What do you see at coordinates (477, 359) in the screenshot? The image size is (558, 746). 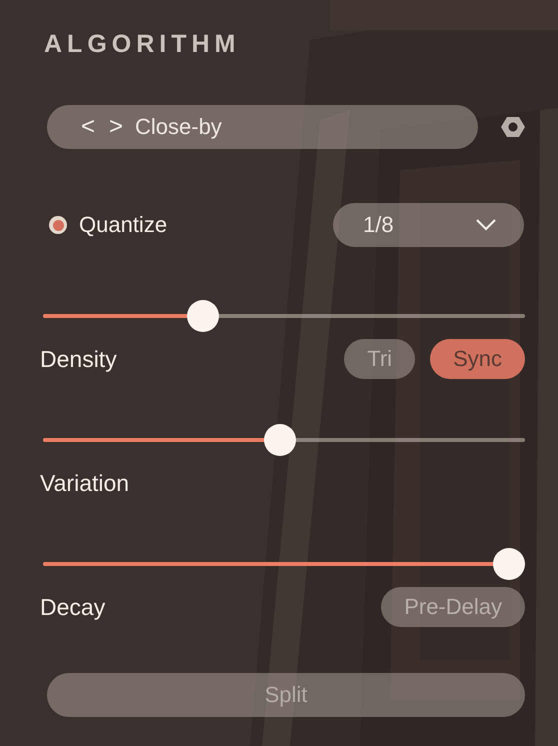 I see `mode-option: Sync` at bounding box center [477, 359].